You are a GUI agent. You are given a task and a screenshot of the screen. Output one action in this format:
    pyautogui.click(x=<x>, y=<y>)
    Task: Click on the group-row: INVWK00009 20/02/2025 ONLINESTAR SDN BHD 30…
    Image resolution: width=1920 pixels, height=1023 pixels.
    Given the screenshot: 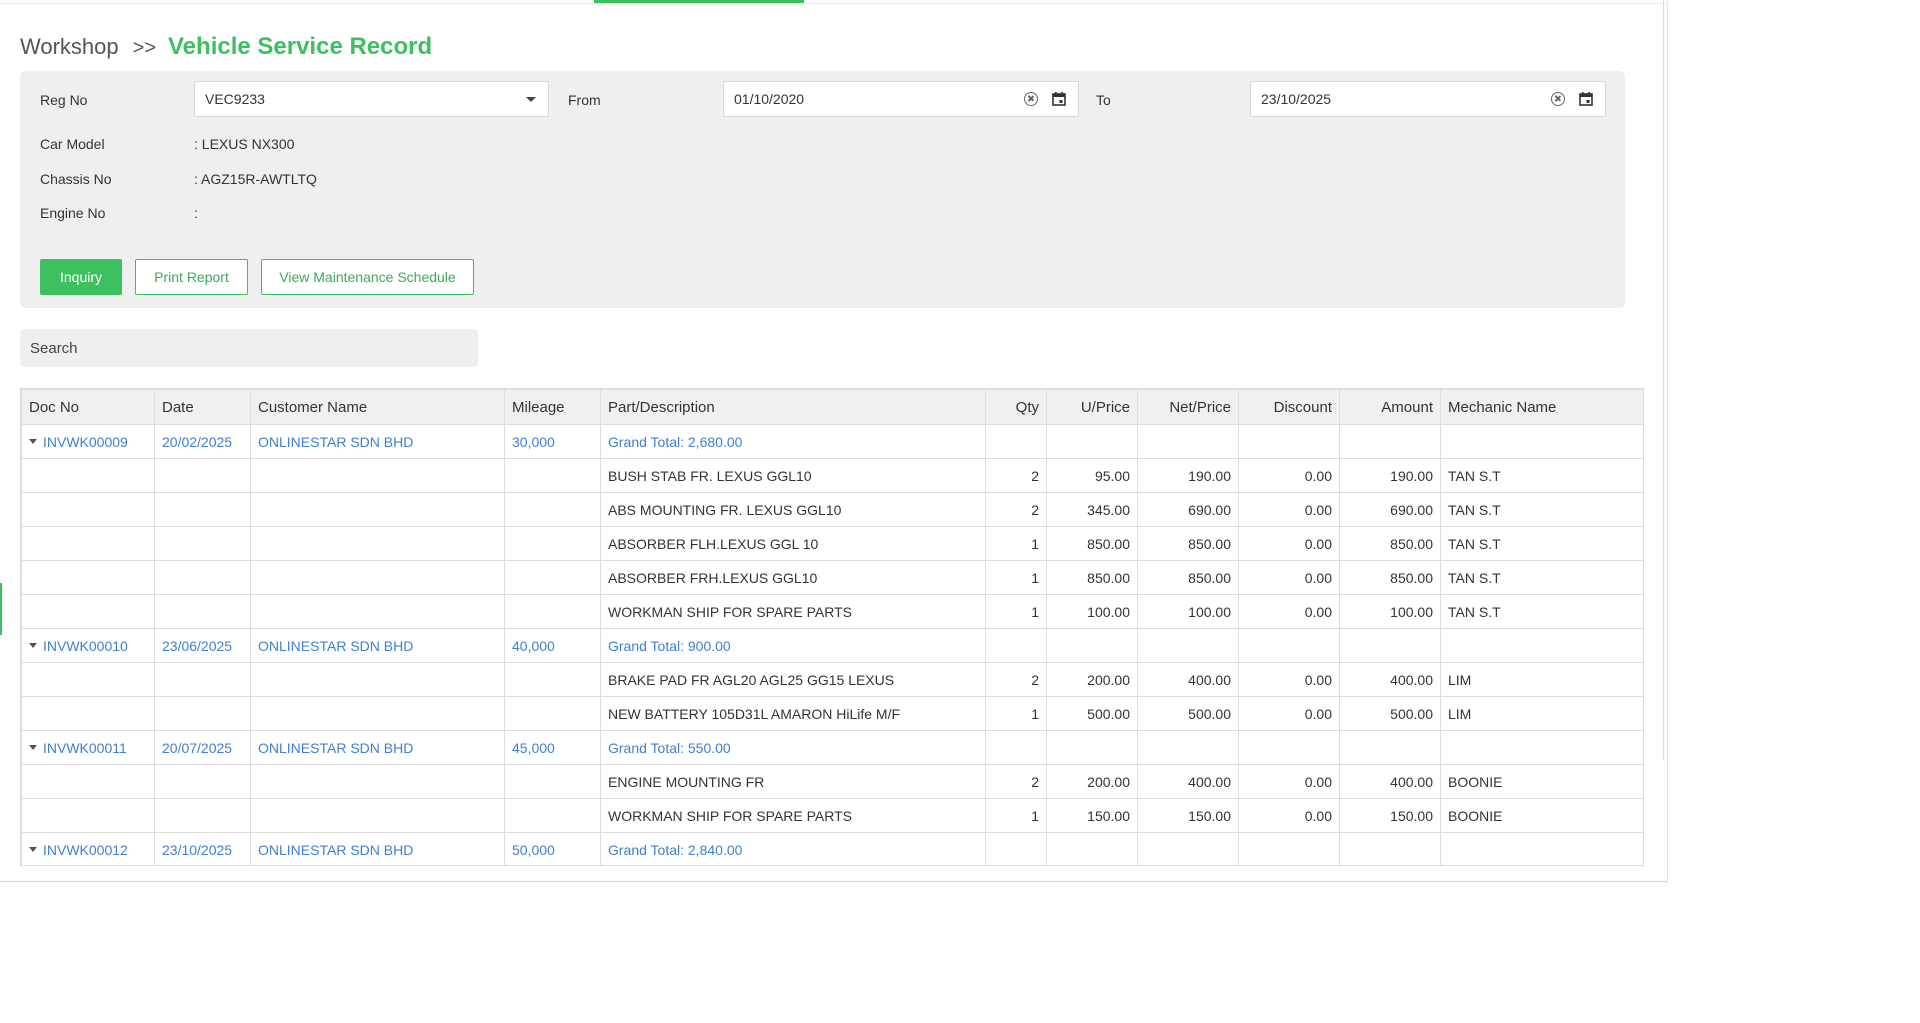 What is the action you would take?
    pyautogui.click(x=832, y=441)
    